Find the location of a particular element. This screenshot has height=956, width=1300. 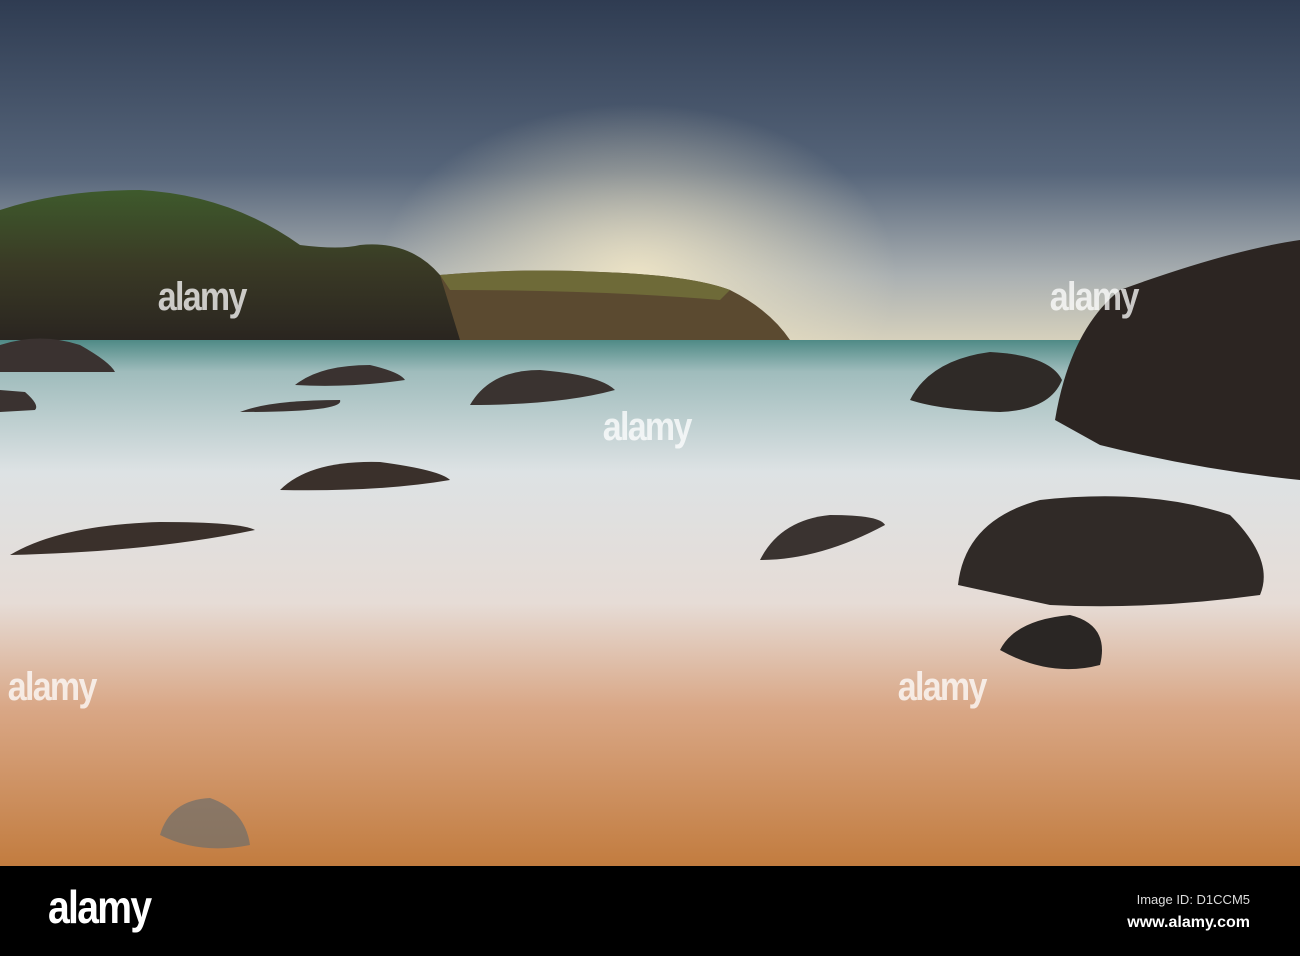

site-url: www.alamy.com is located at coordinates (1188, 922).